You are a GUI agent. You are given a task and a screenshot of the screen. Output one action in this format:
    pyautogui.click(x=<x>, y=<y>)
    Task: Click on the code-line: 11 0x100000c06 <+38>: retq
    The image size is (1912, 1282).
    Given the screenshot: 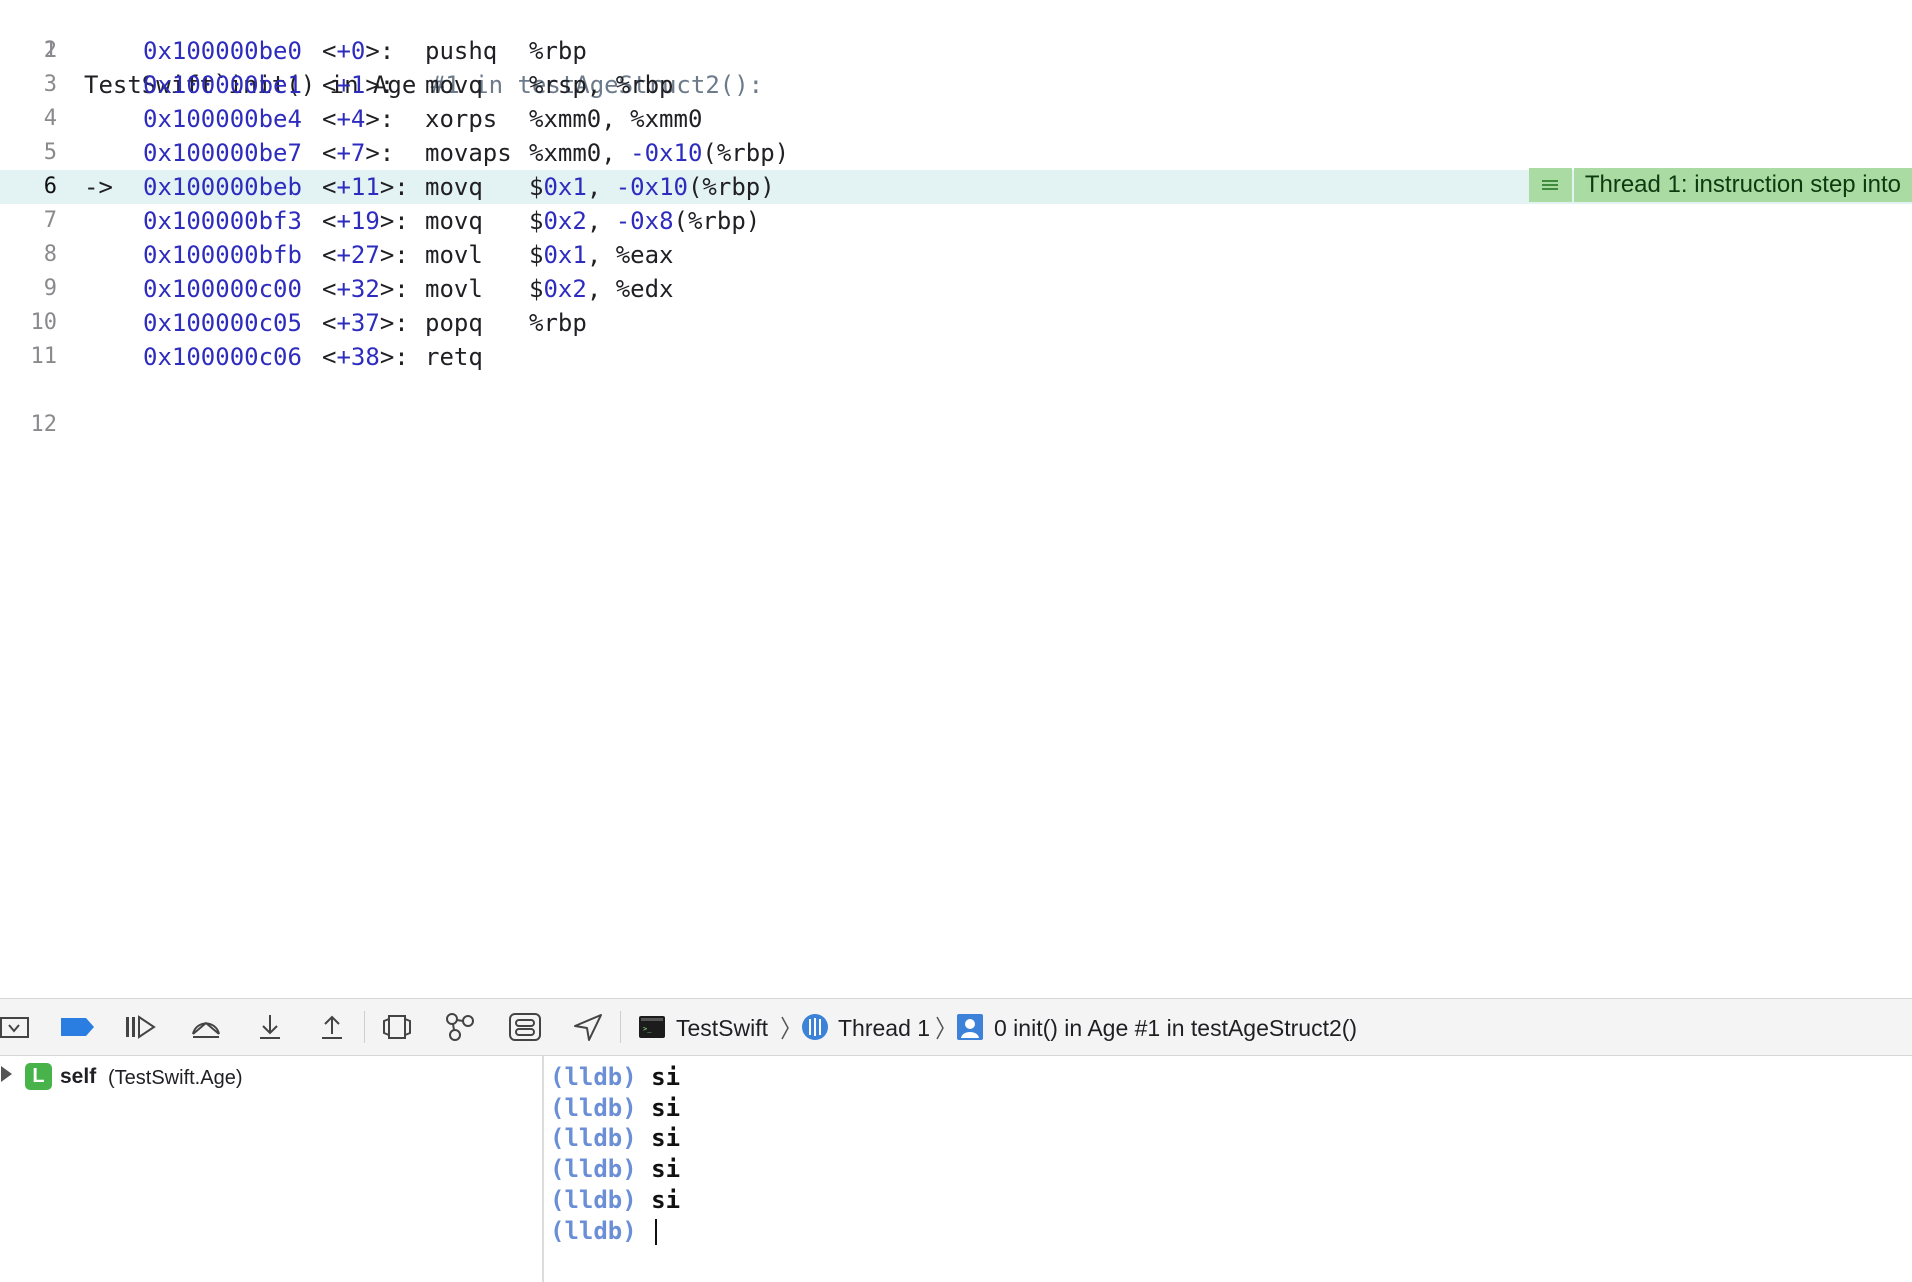 What is the action you would take?
    pyautogui.click(x=956, y=357)
    